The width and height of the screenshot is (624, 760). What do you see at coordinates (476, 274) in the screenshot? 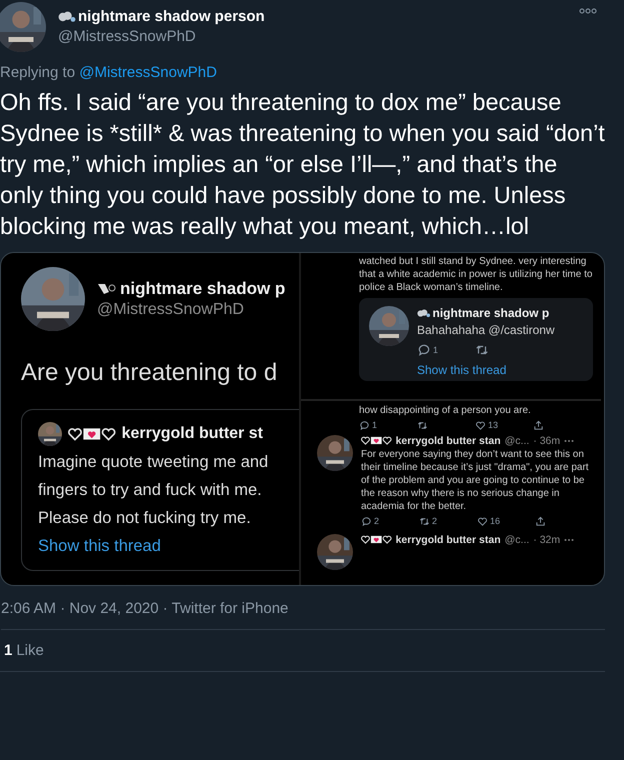
I see `tweet-text: watched but I still stand by Sydnee. very interesting that a white academic in power is utilizing her time to police a Black woman’s timeline.` at bounding box center [476, 274].